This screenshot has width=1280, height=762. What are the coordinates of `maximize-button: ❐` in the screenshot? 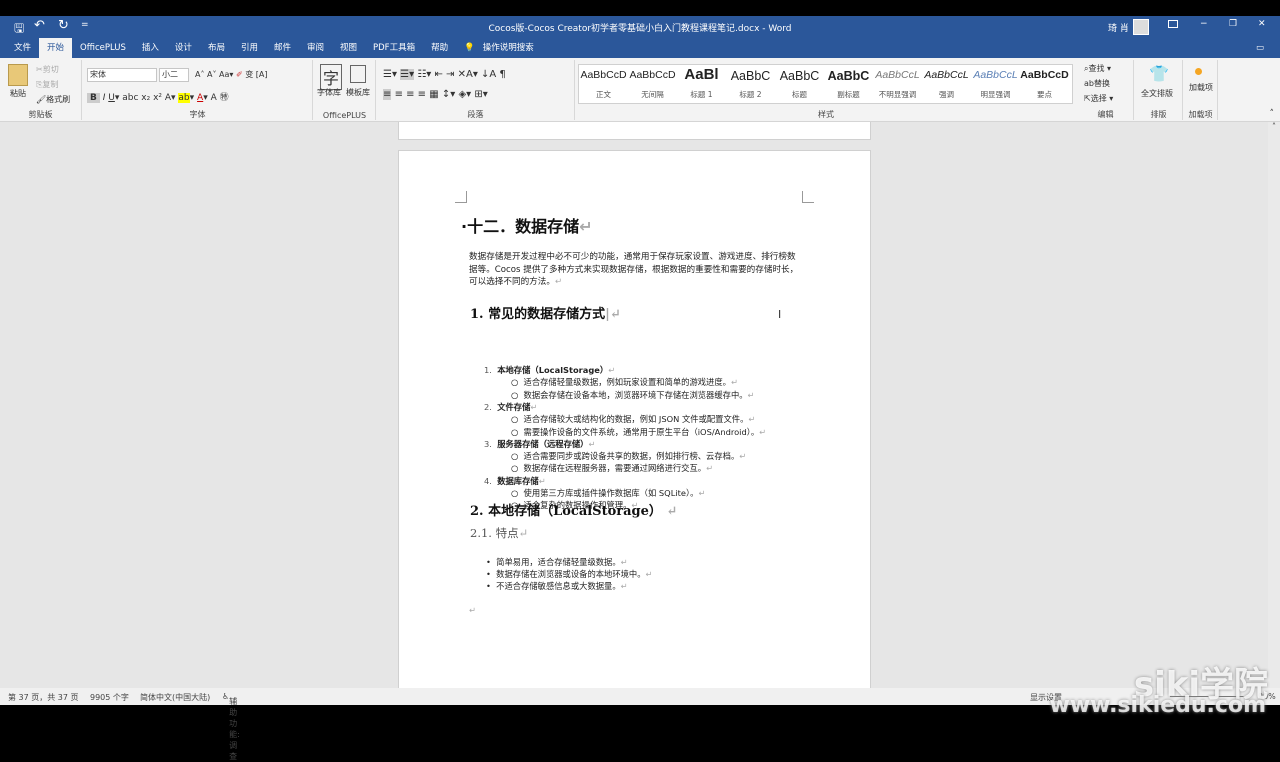 It's located at (1233, 24).